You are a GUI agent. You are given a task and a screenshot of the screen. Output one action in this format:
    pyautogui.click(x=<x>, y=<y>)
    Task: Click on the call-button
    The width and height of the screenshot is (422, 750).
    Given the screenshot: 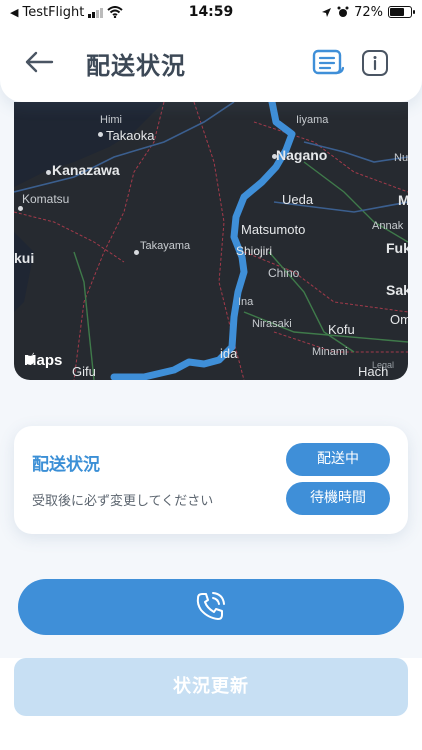 What is the action you would take?
    pyautogui.click(x=211, y=607)
    